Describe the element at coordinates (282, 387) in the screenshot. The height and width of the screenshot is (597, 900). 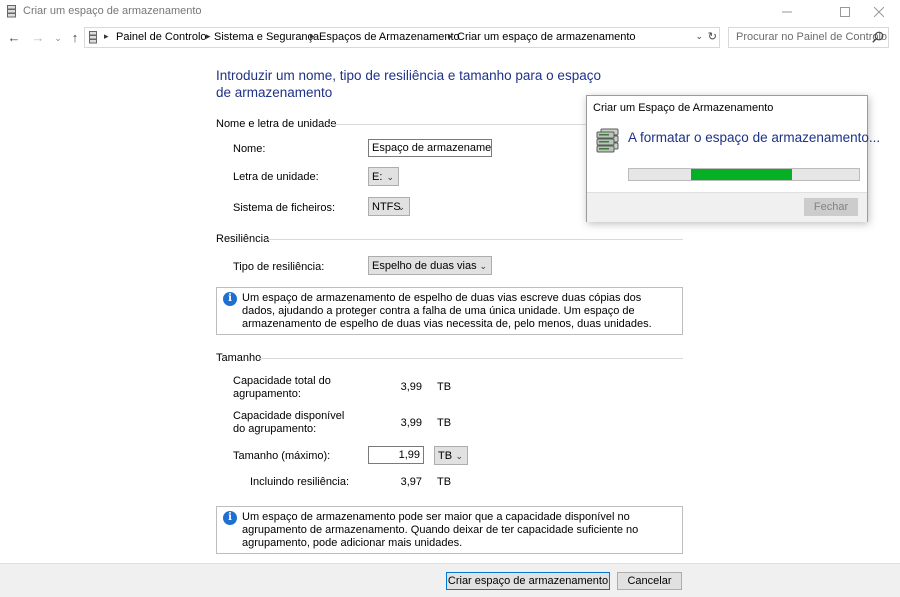
I see `total-capacity-label: Capacidade total do agrupamento:` at that location.